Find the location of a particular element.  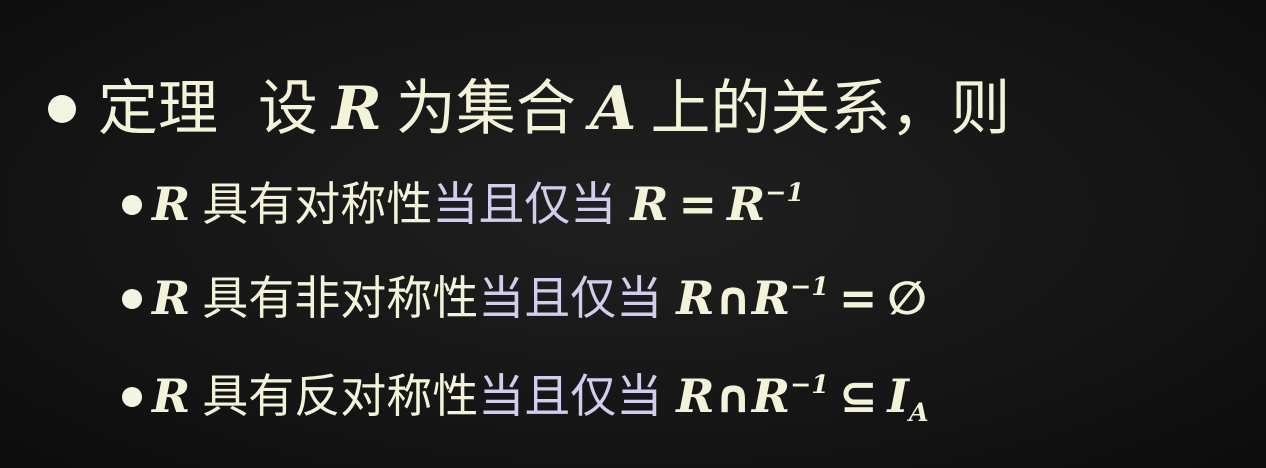

theorem-var-a: A is located at coordinates (613, 109).